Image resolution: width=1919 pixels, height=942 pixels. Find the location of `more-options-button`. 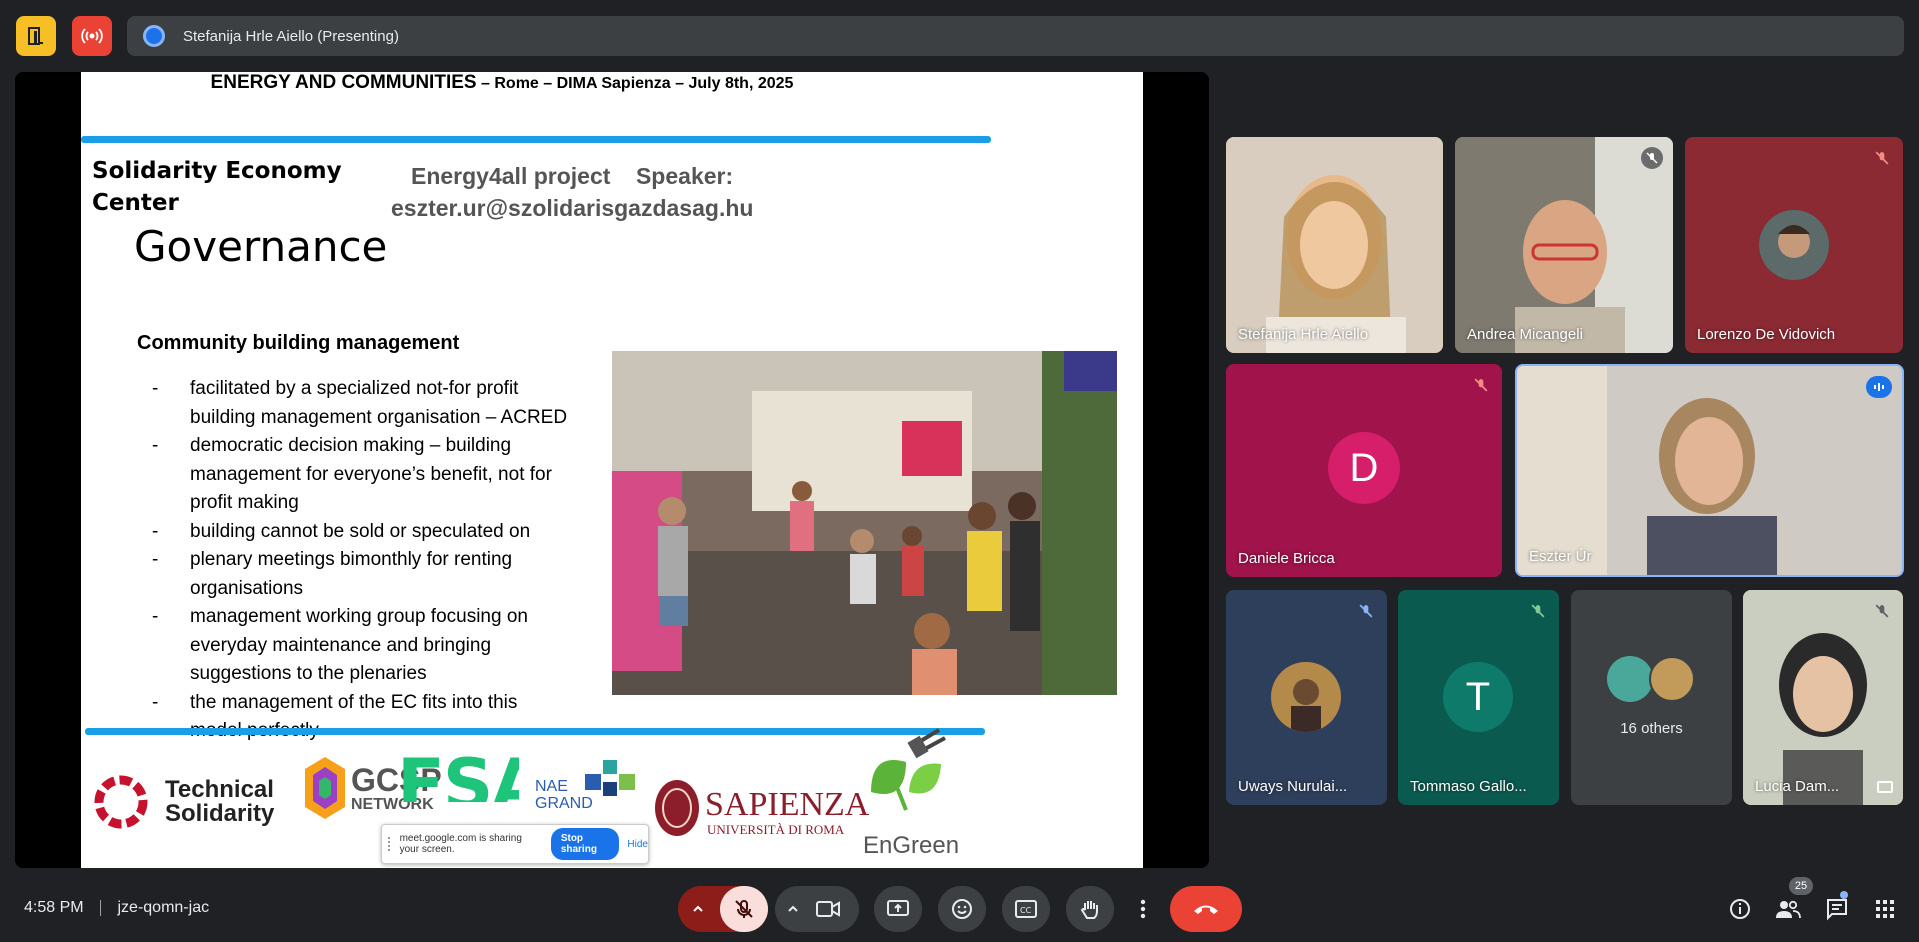

more-options-button is located at coordinates (1143, 909).